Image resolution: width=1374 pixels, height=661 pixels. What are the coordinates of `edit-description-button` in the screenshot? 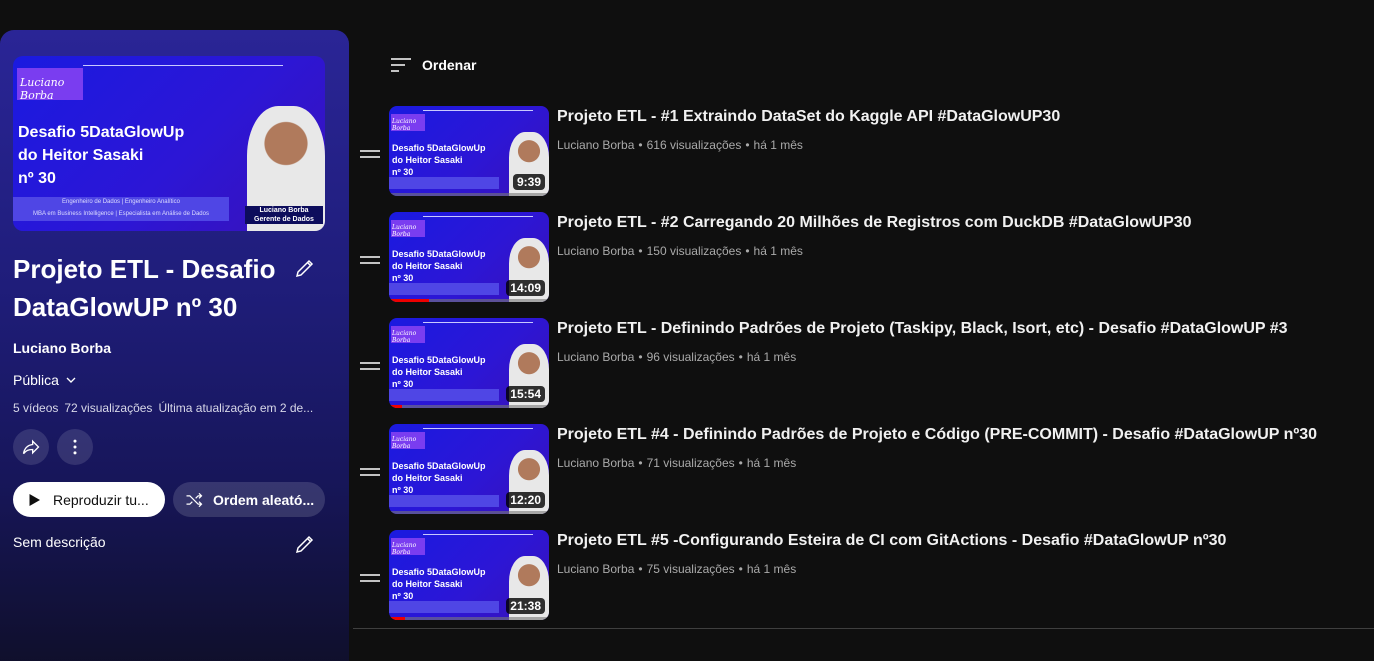 It's located at (305, 544).